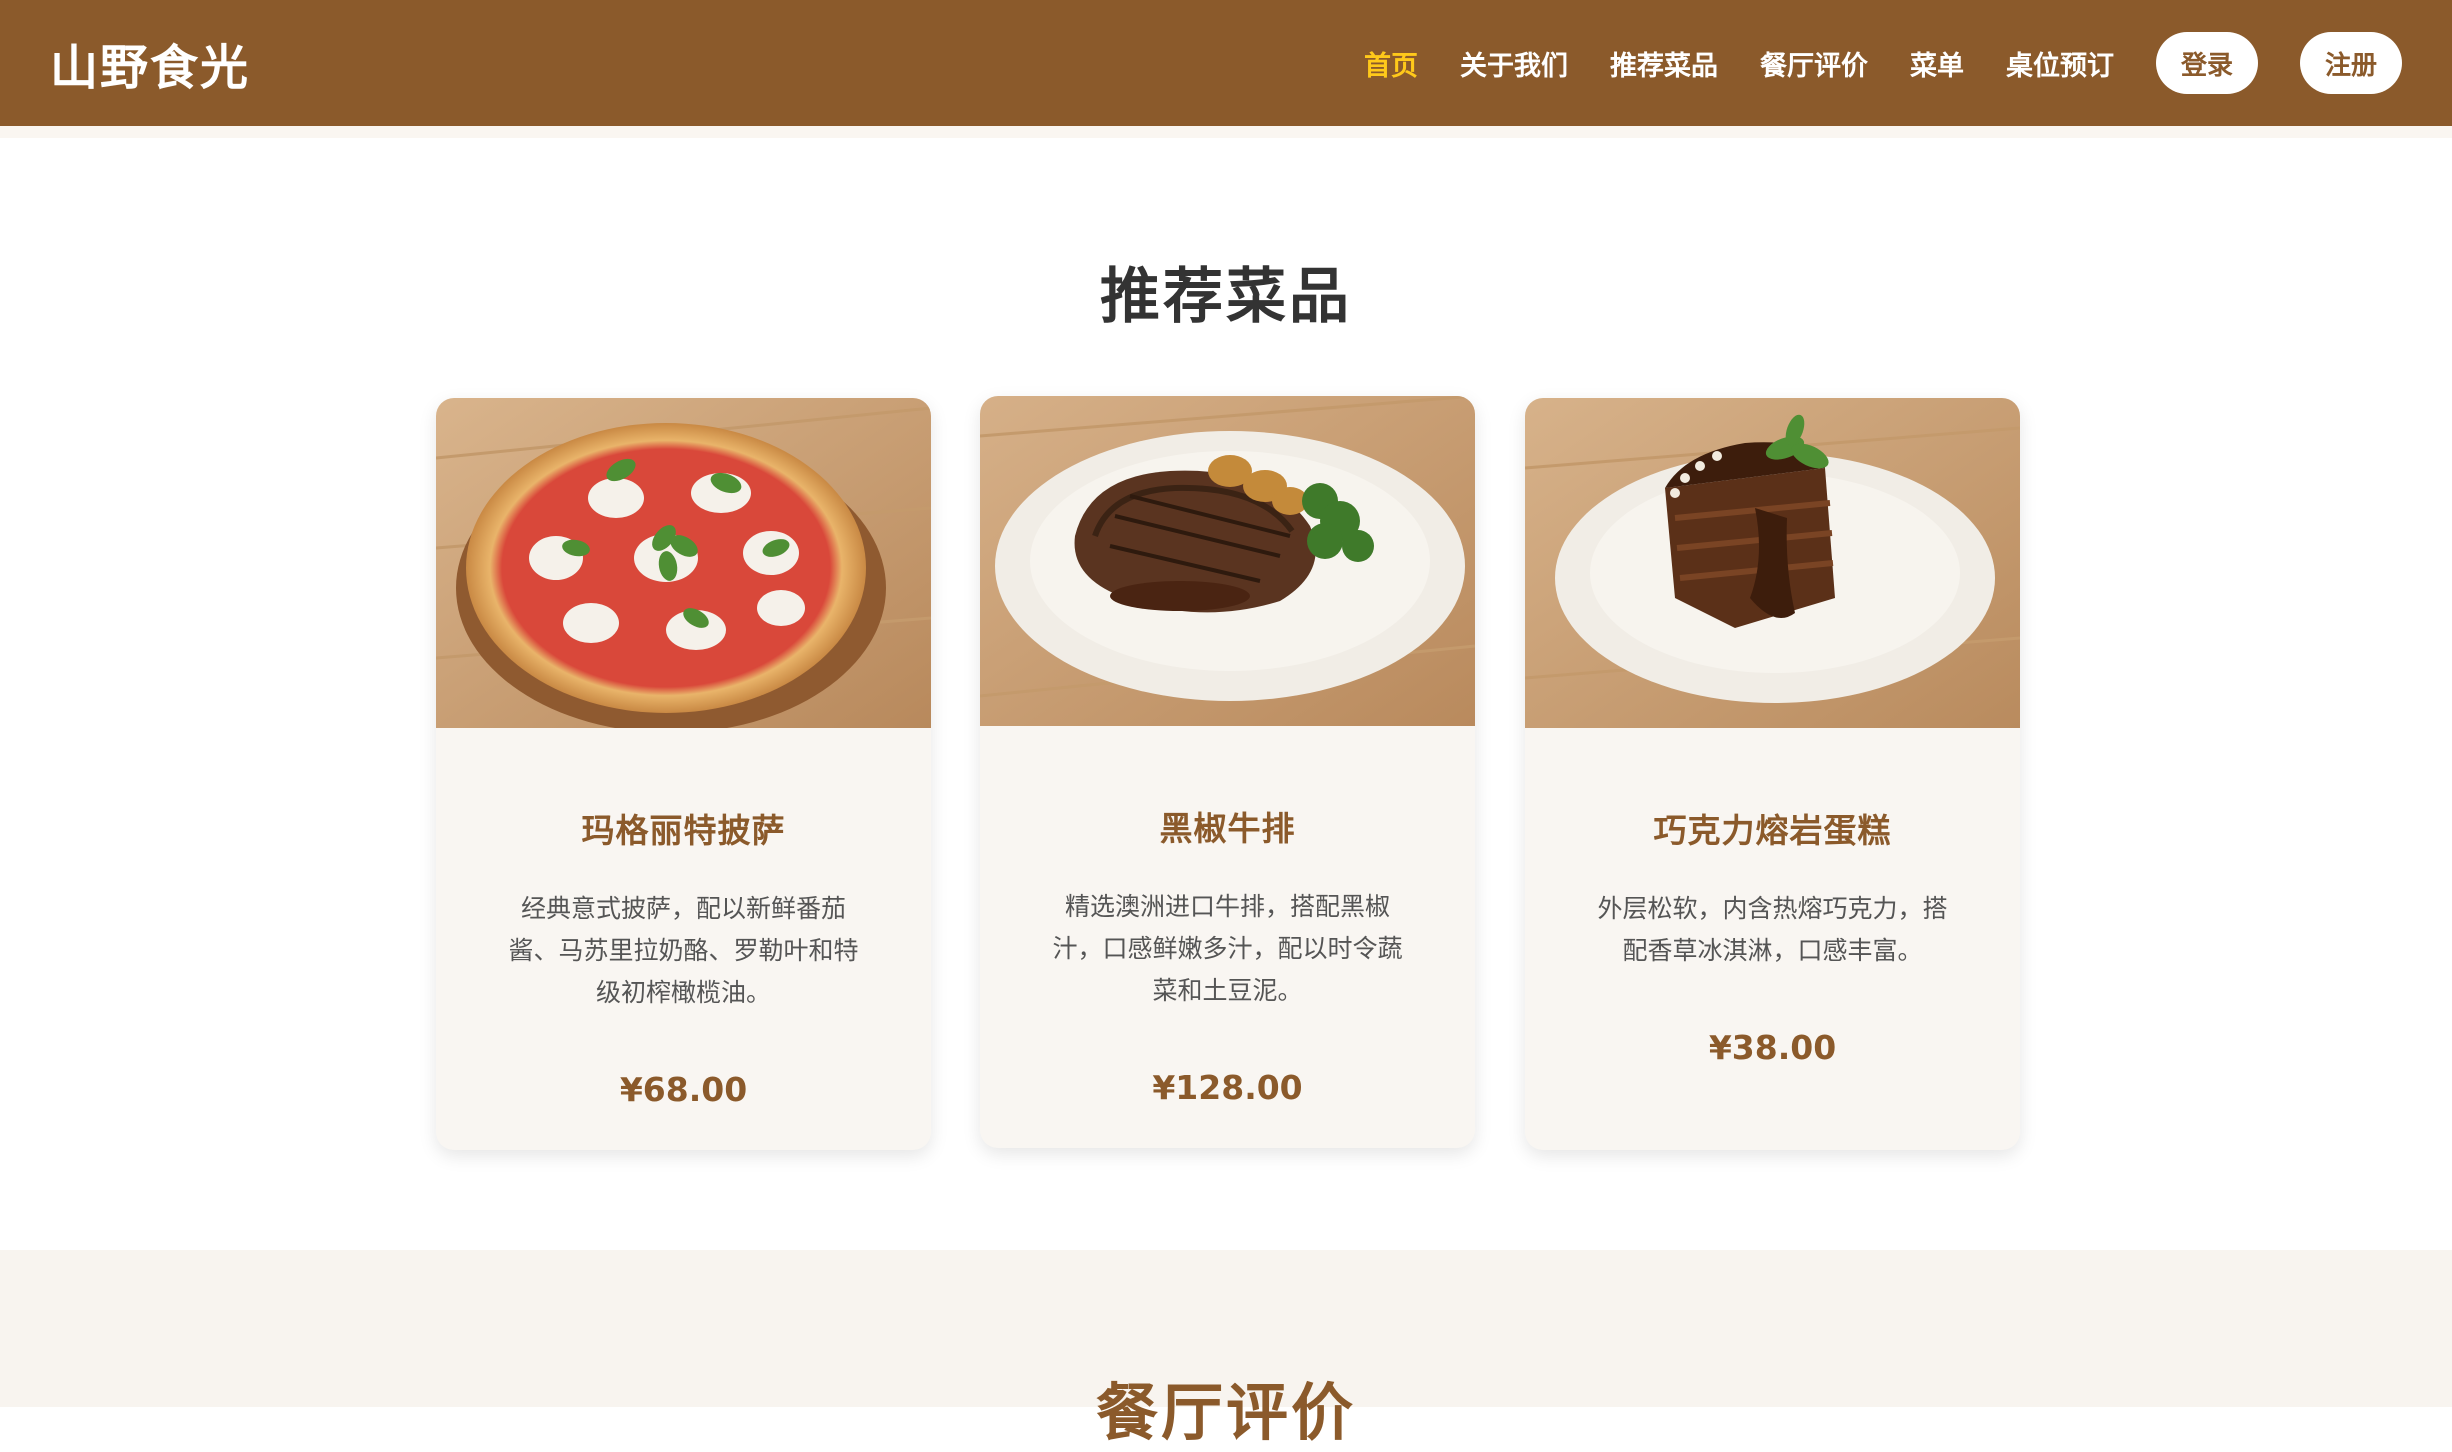 This screenshot has height=1452, width=2452. Describe the element at coordinates (1772, 830) in the screenshot. I see `dish-name: 巧克力熔岩蛋糕` at that location.